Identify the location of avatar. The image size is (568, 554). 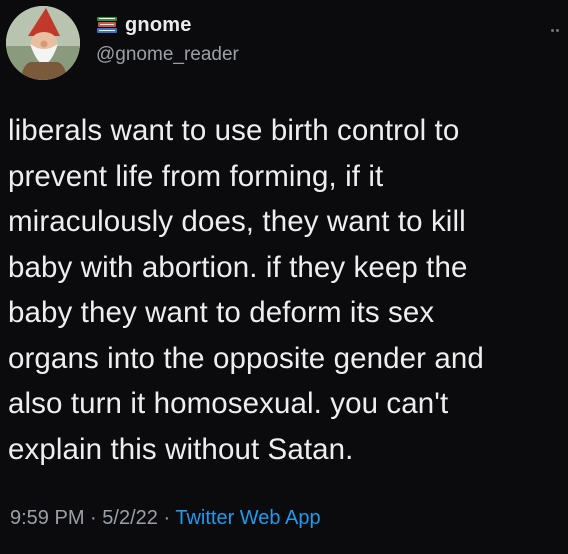
(43, 43).